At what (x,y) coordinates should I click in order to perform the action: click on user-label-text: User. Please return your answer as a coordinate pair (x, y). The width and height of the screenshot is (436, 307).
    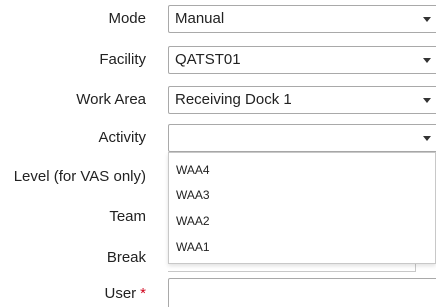
    Looking at the image, I should click on (120, 293).